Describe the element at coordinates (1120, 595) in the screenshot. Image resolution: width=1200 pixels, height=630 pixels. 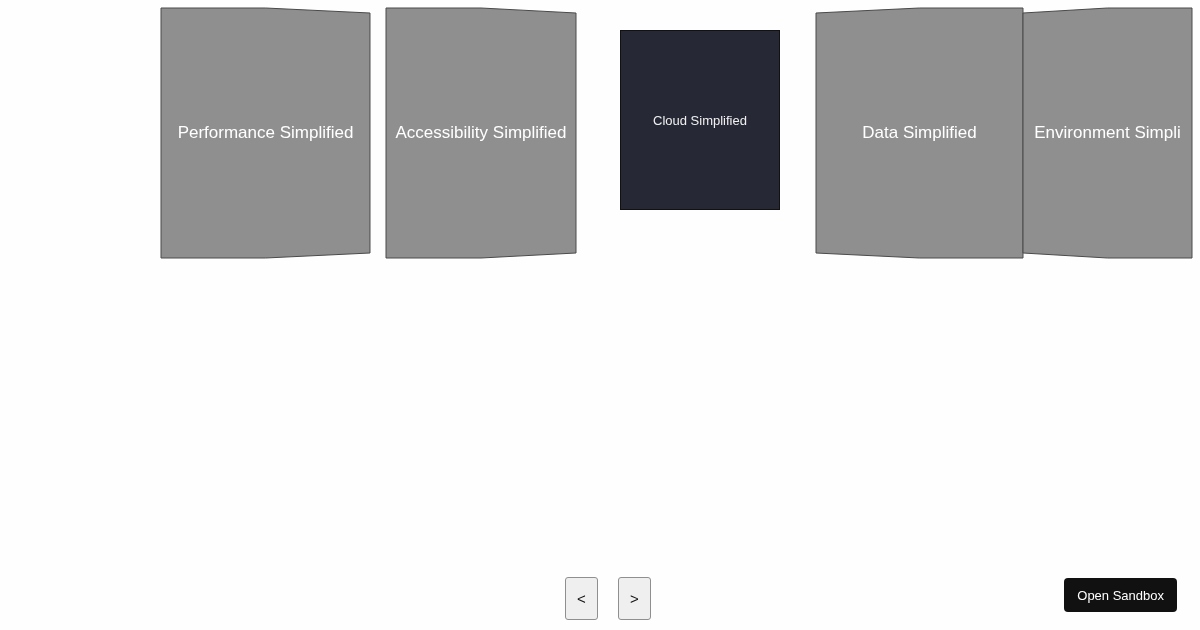
I see `open-sandbox-button: Open Sandbox` at that location.